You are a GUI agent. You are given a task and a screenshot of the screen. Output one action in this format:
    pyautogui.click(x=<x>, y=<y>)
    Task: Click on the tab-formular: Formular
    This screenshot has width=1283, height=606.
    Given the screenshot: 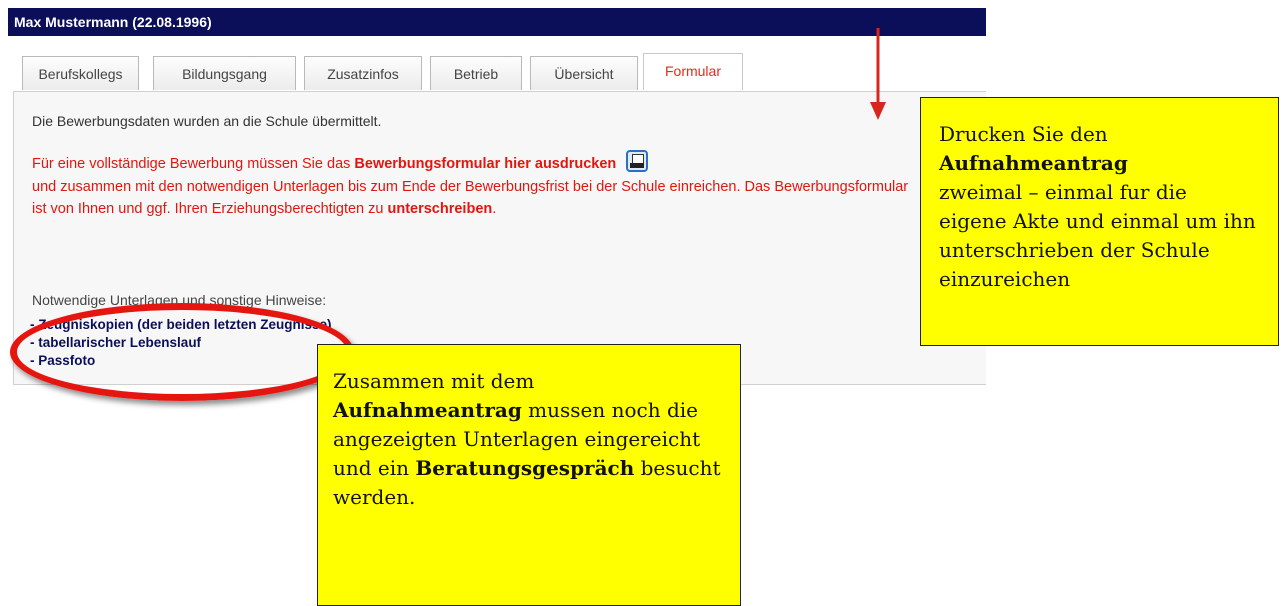 What is the action you would take?
    pyautogui.click(x=693, y=71)
    